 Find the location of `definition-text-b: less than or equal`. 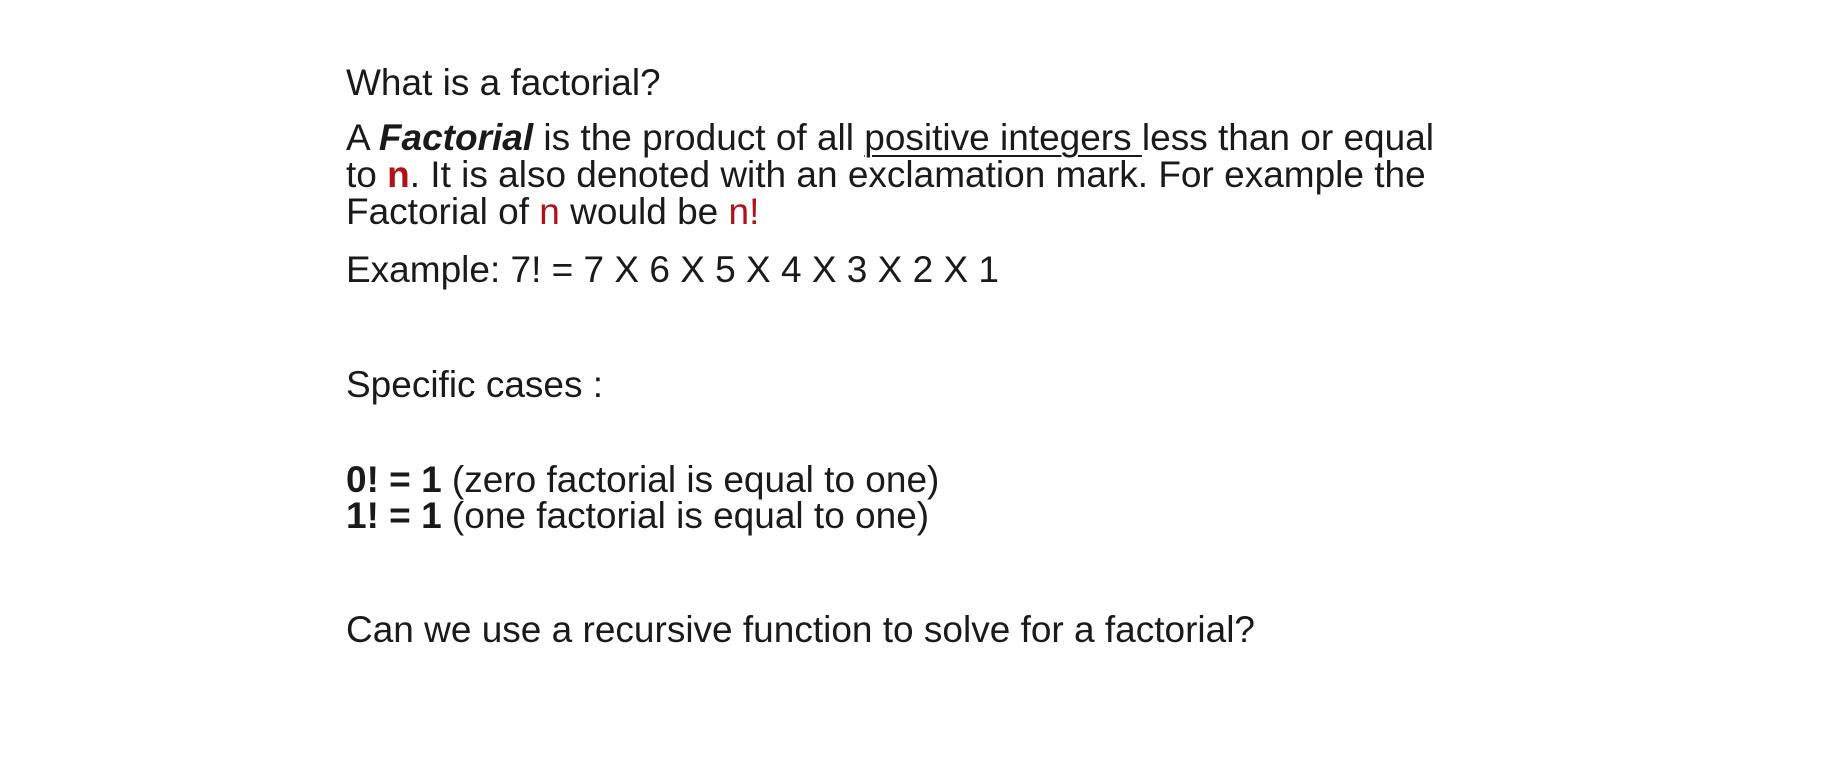

definition-text-b: less than or equal is located at coordinates (1288, 137).